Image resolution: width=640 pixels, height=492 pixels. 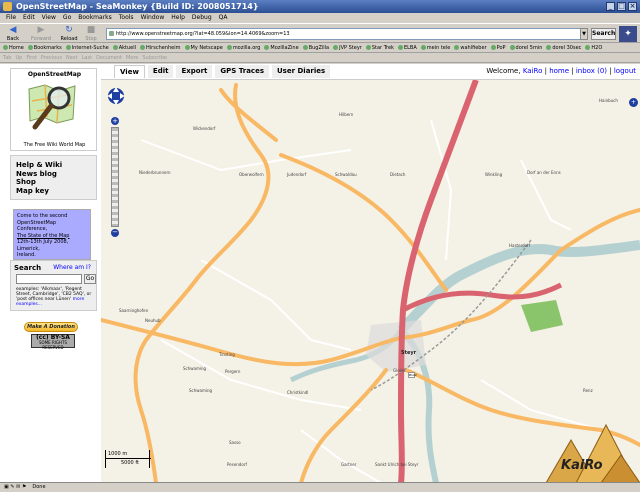 I want to click on back-button: ◀ Back, so click(x=13, y=34).